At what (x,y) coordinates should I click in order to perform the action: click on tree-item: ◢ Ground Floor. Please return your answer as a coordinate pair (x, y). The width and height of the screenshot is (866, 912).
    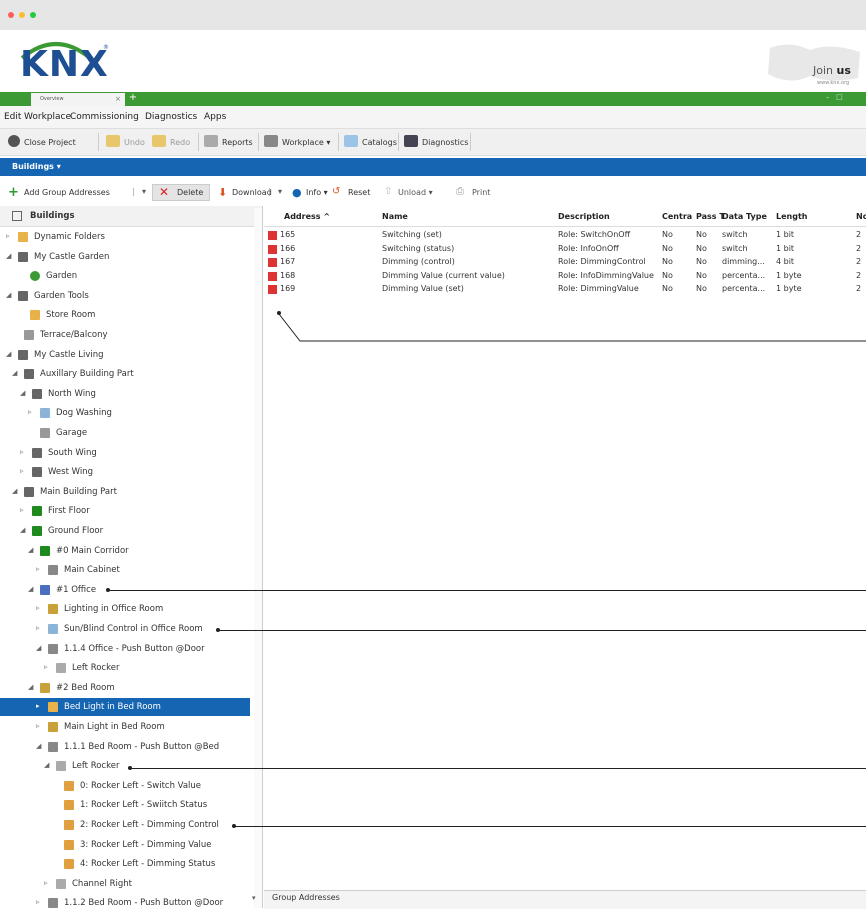
    Looking at the image, I should click on (125, 531).